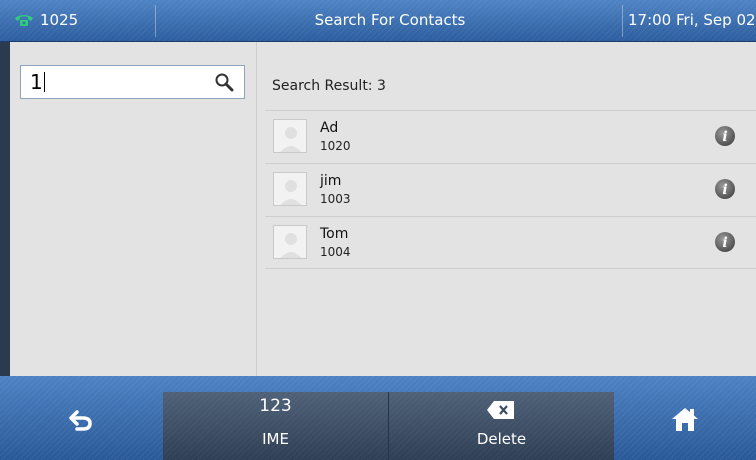  Describe the element at coordinates (510, 137) in the screenshot. I see `contact-row: Ad 1020 i` at that location.